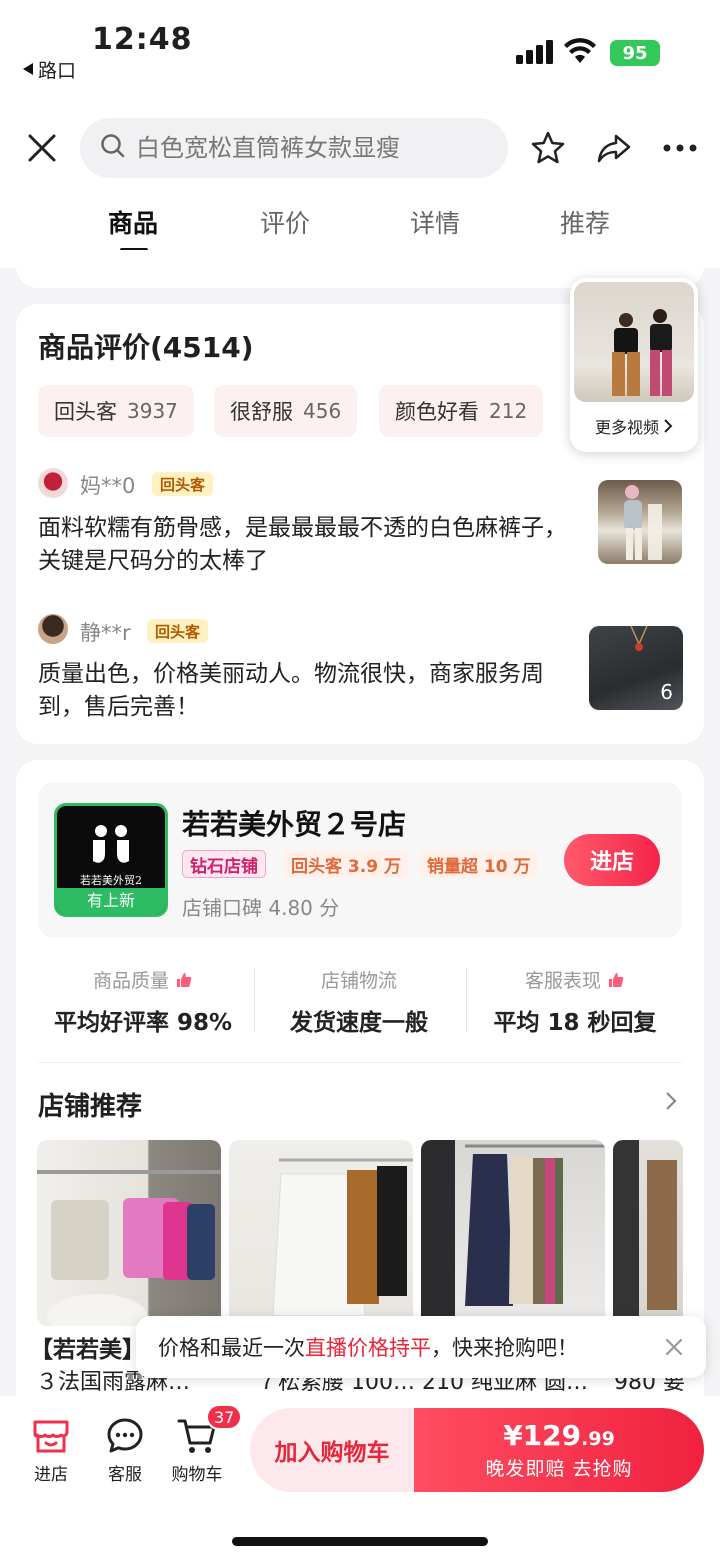 The width and height of the screenshot is (720, 1560). What do you see at coordinates (108, 486) in the screenshot?
I see `review-user-name: 妈**0` at bounding box center [108, 486].